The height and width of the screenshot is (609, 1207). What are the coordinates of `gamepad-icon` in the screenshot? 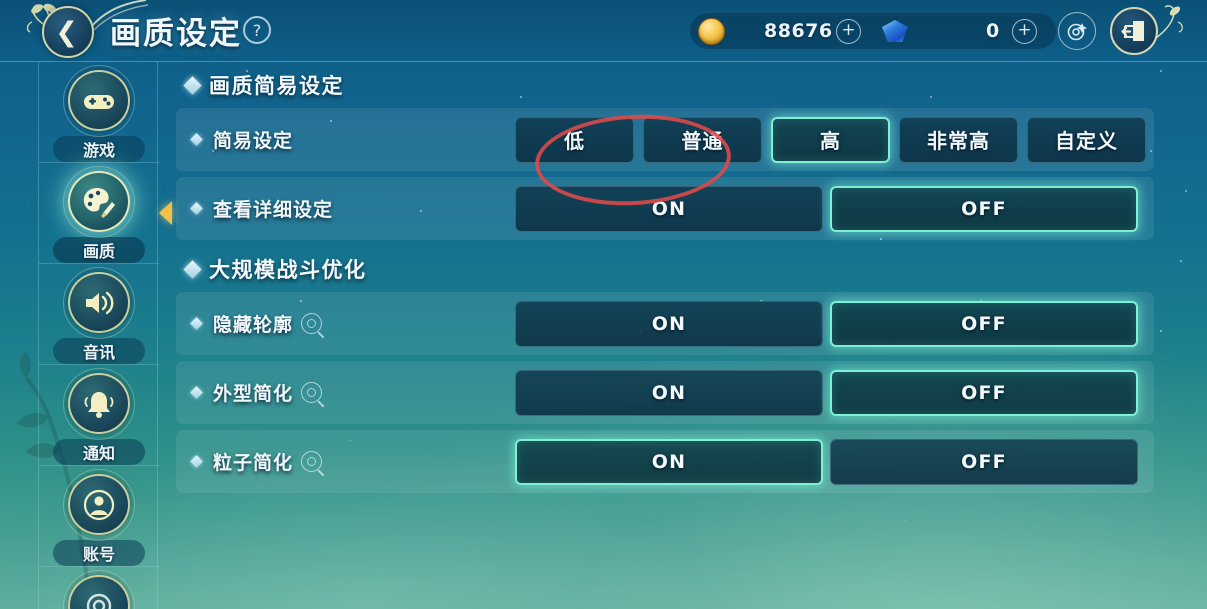 It's located at (99, 101).